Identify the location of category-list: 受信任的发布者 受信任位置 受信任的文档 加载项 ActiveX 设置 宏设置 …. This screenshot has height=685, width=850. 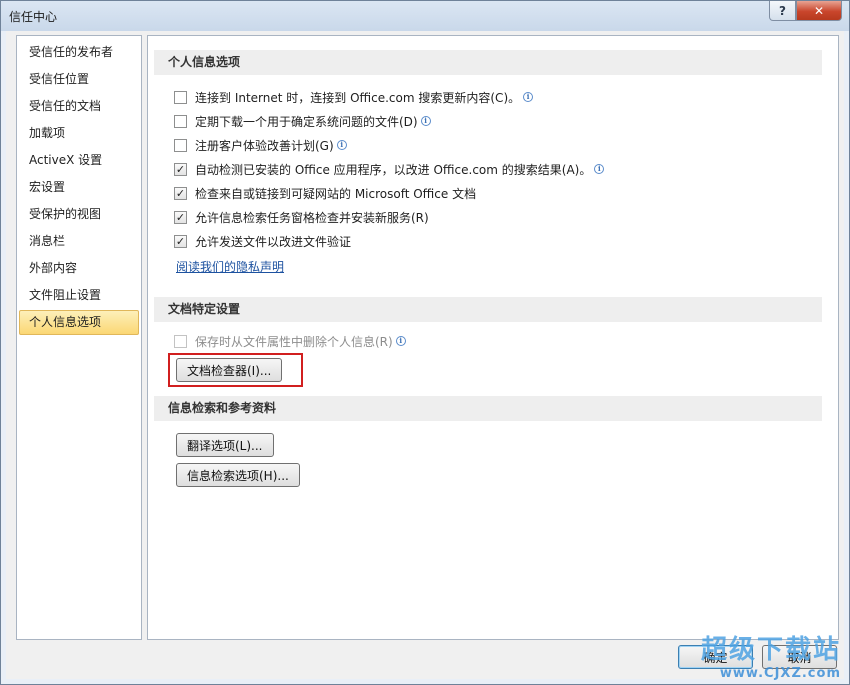
(79, 337).